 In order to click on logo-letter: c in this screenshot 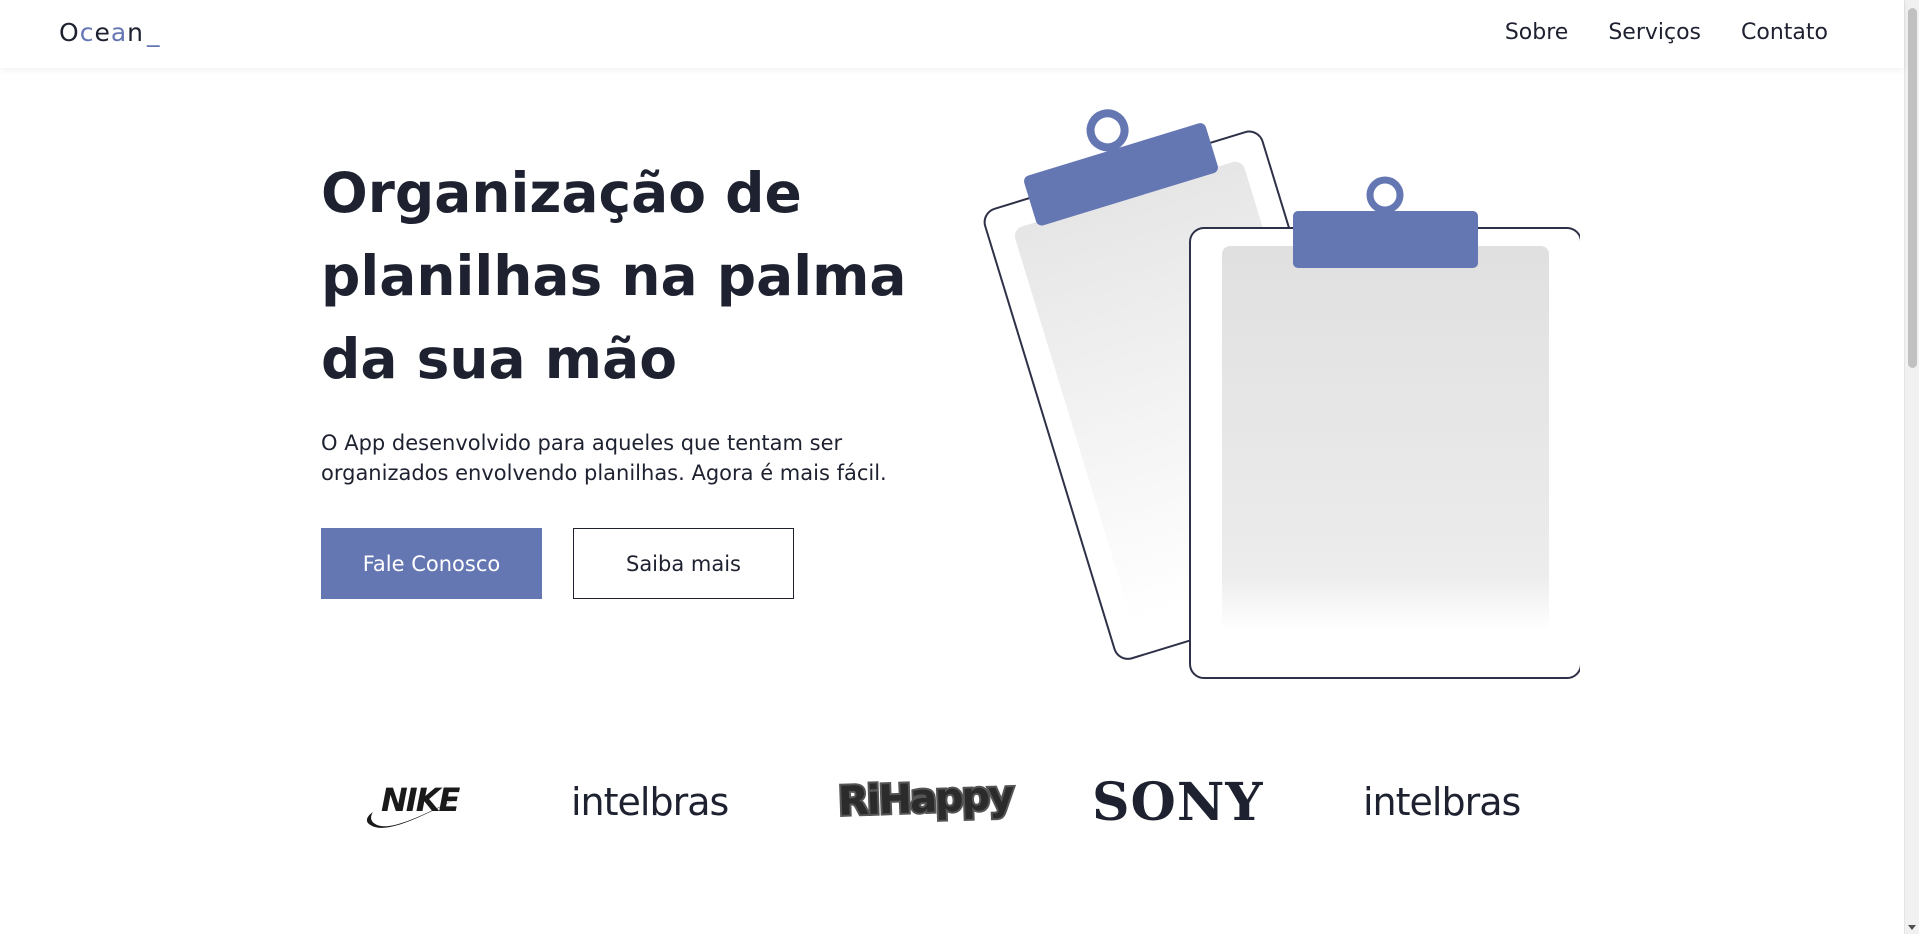, I will do `click(87, 32)`.